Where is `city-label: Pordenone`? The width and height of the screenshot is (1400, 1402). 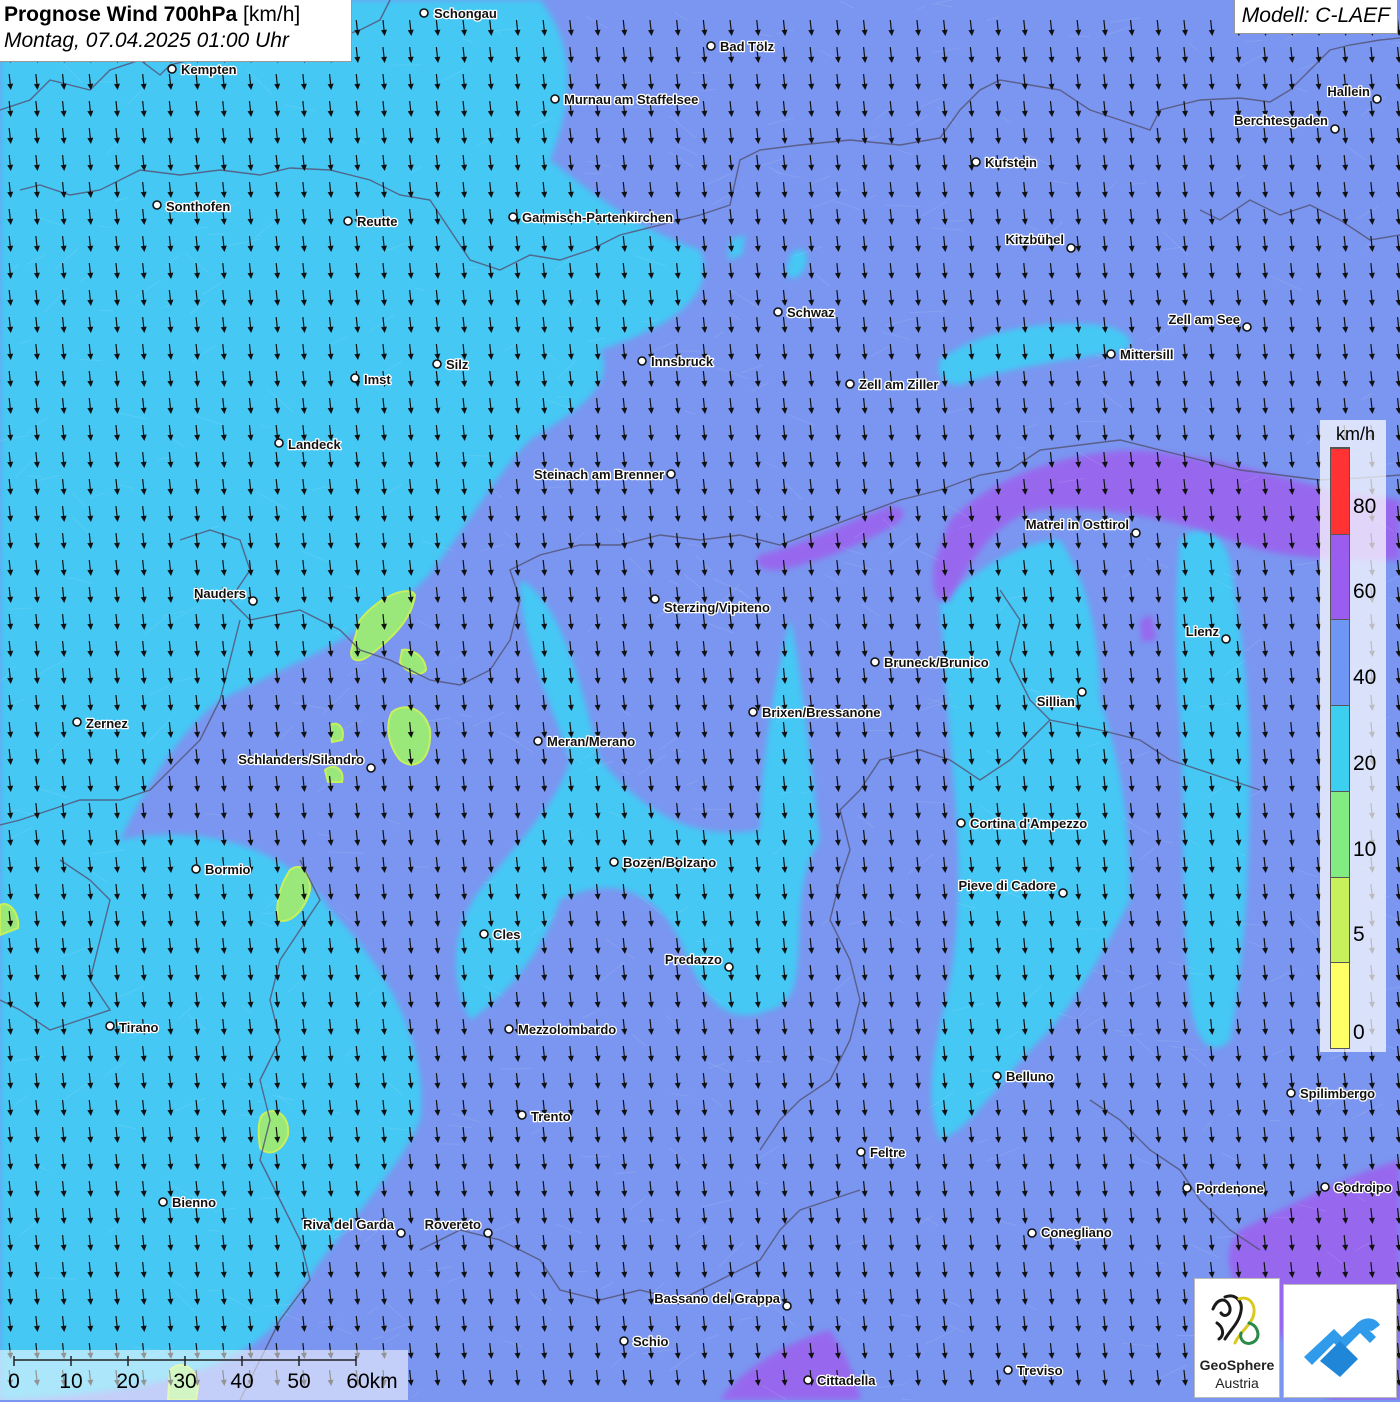 city-label: Pordenone is located at coordinates (1230, 1188).